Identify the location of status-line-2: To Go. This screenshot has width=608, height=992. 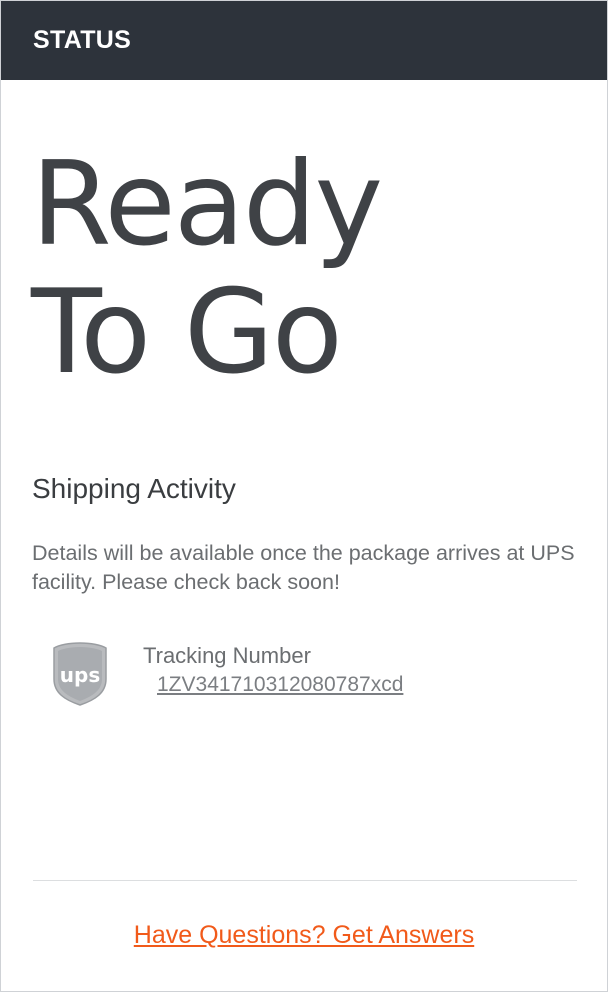
(187, 332).